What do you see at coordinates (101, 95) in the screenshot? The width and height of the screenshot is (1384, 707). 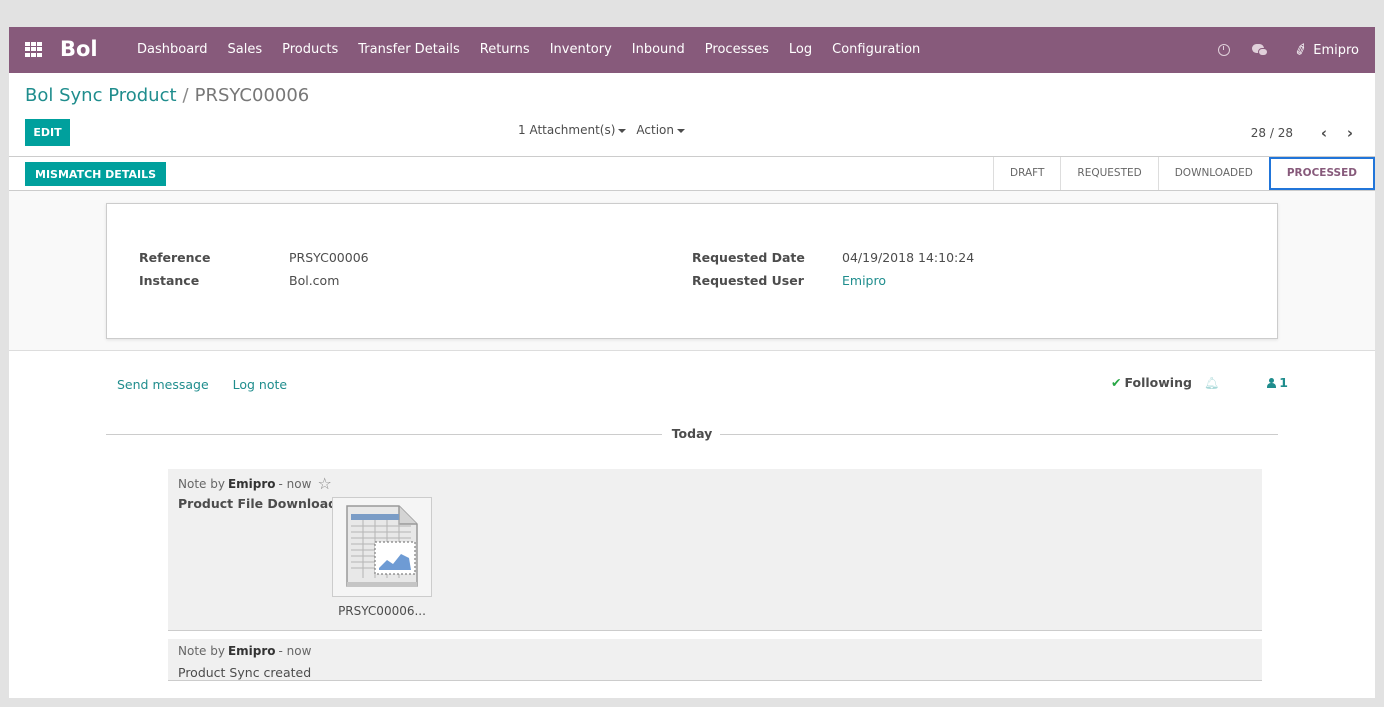 I see `breadcrumb-parent: Bol Sync Product` at bounding box center [101, 95].